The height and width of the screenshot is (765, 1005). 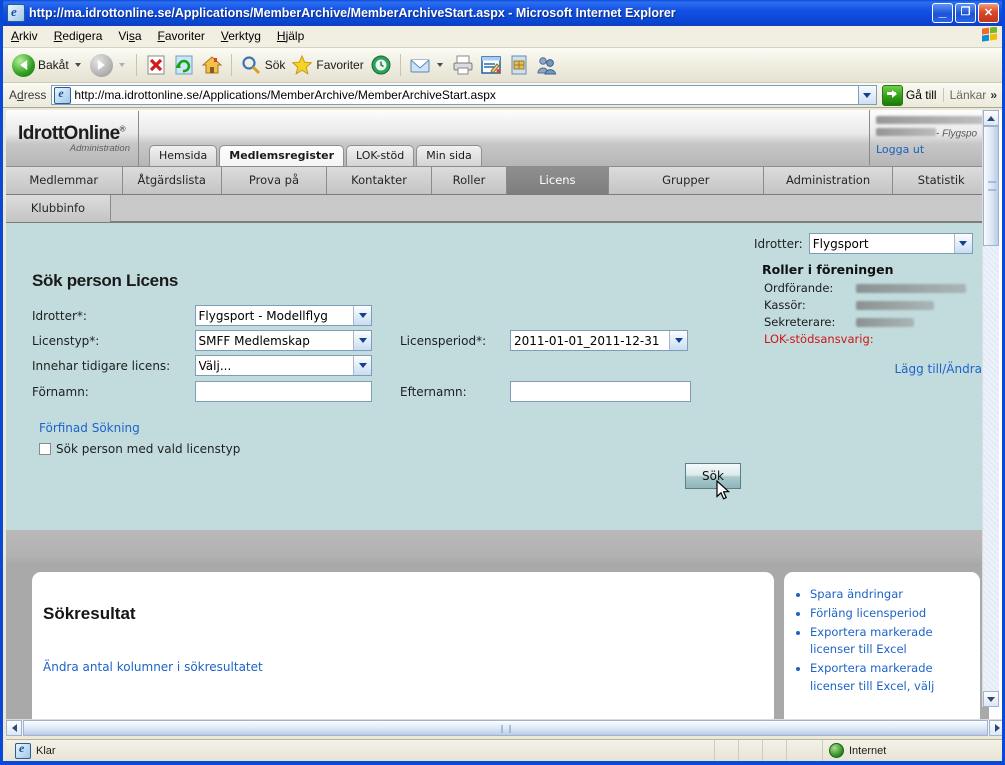 I want to click on fornamn-input, so click(x=283, y=391).